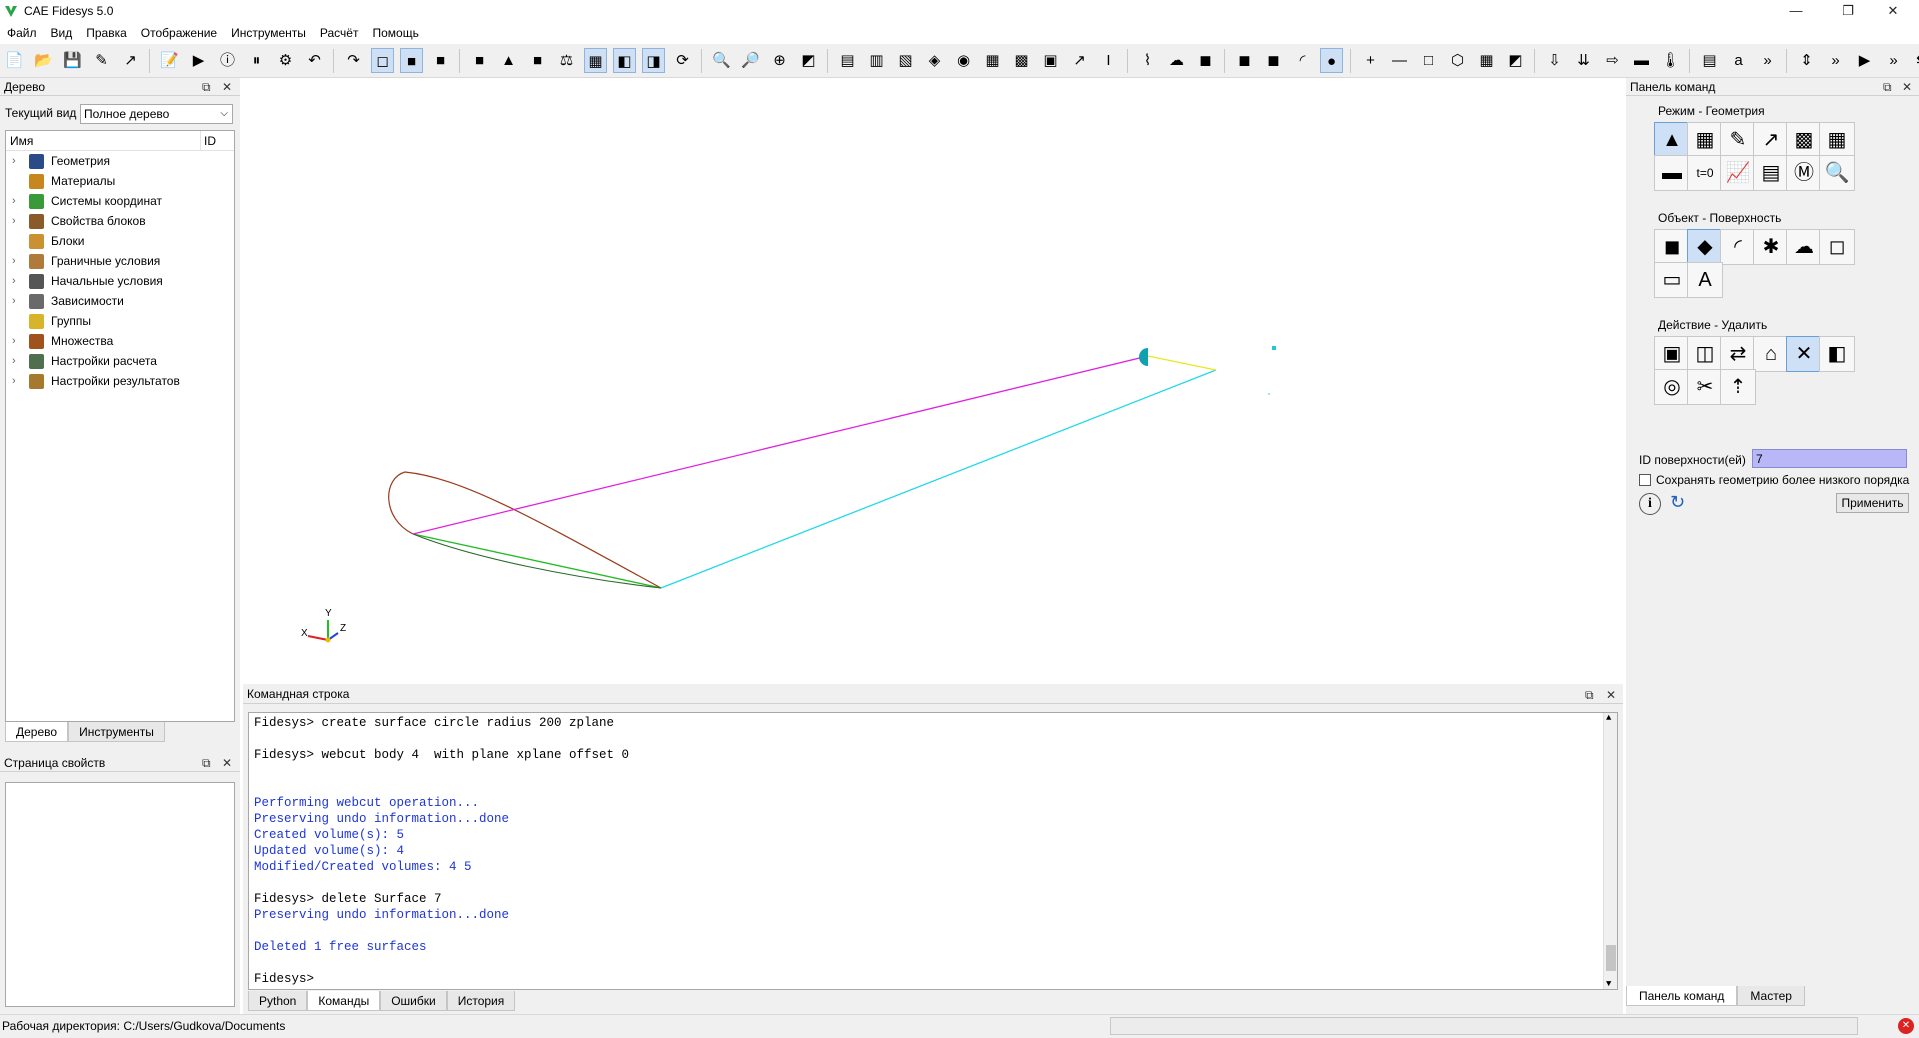 The height and width of the screenshot is (1038, 1919). I want to click on tab-history: История, so click(481, 1001).